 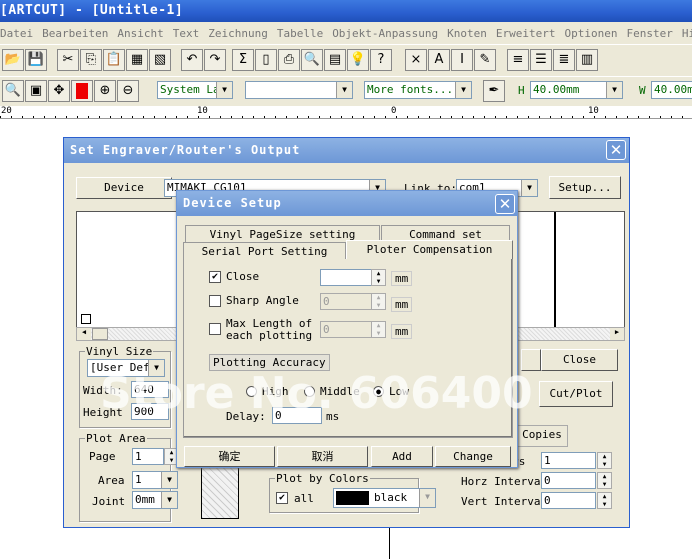 What do you see at coordinates (299, 90) in the screenshot?
I see `font-select: ▼` at bounding box center [299, 90].